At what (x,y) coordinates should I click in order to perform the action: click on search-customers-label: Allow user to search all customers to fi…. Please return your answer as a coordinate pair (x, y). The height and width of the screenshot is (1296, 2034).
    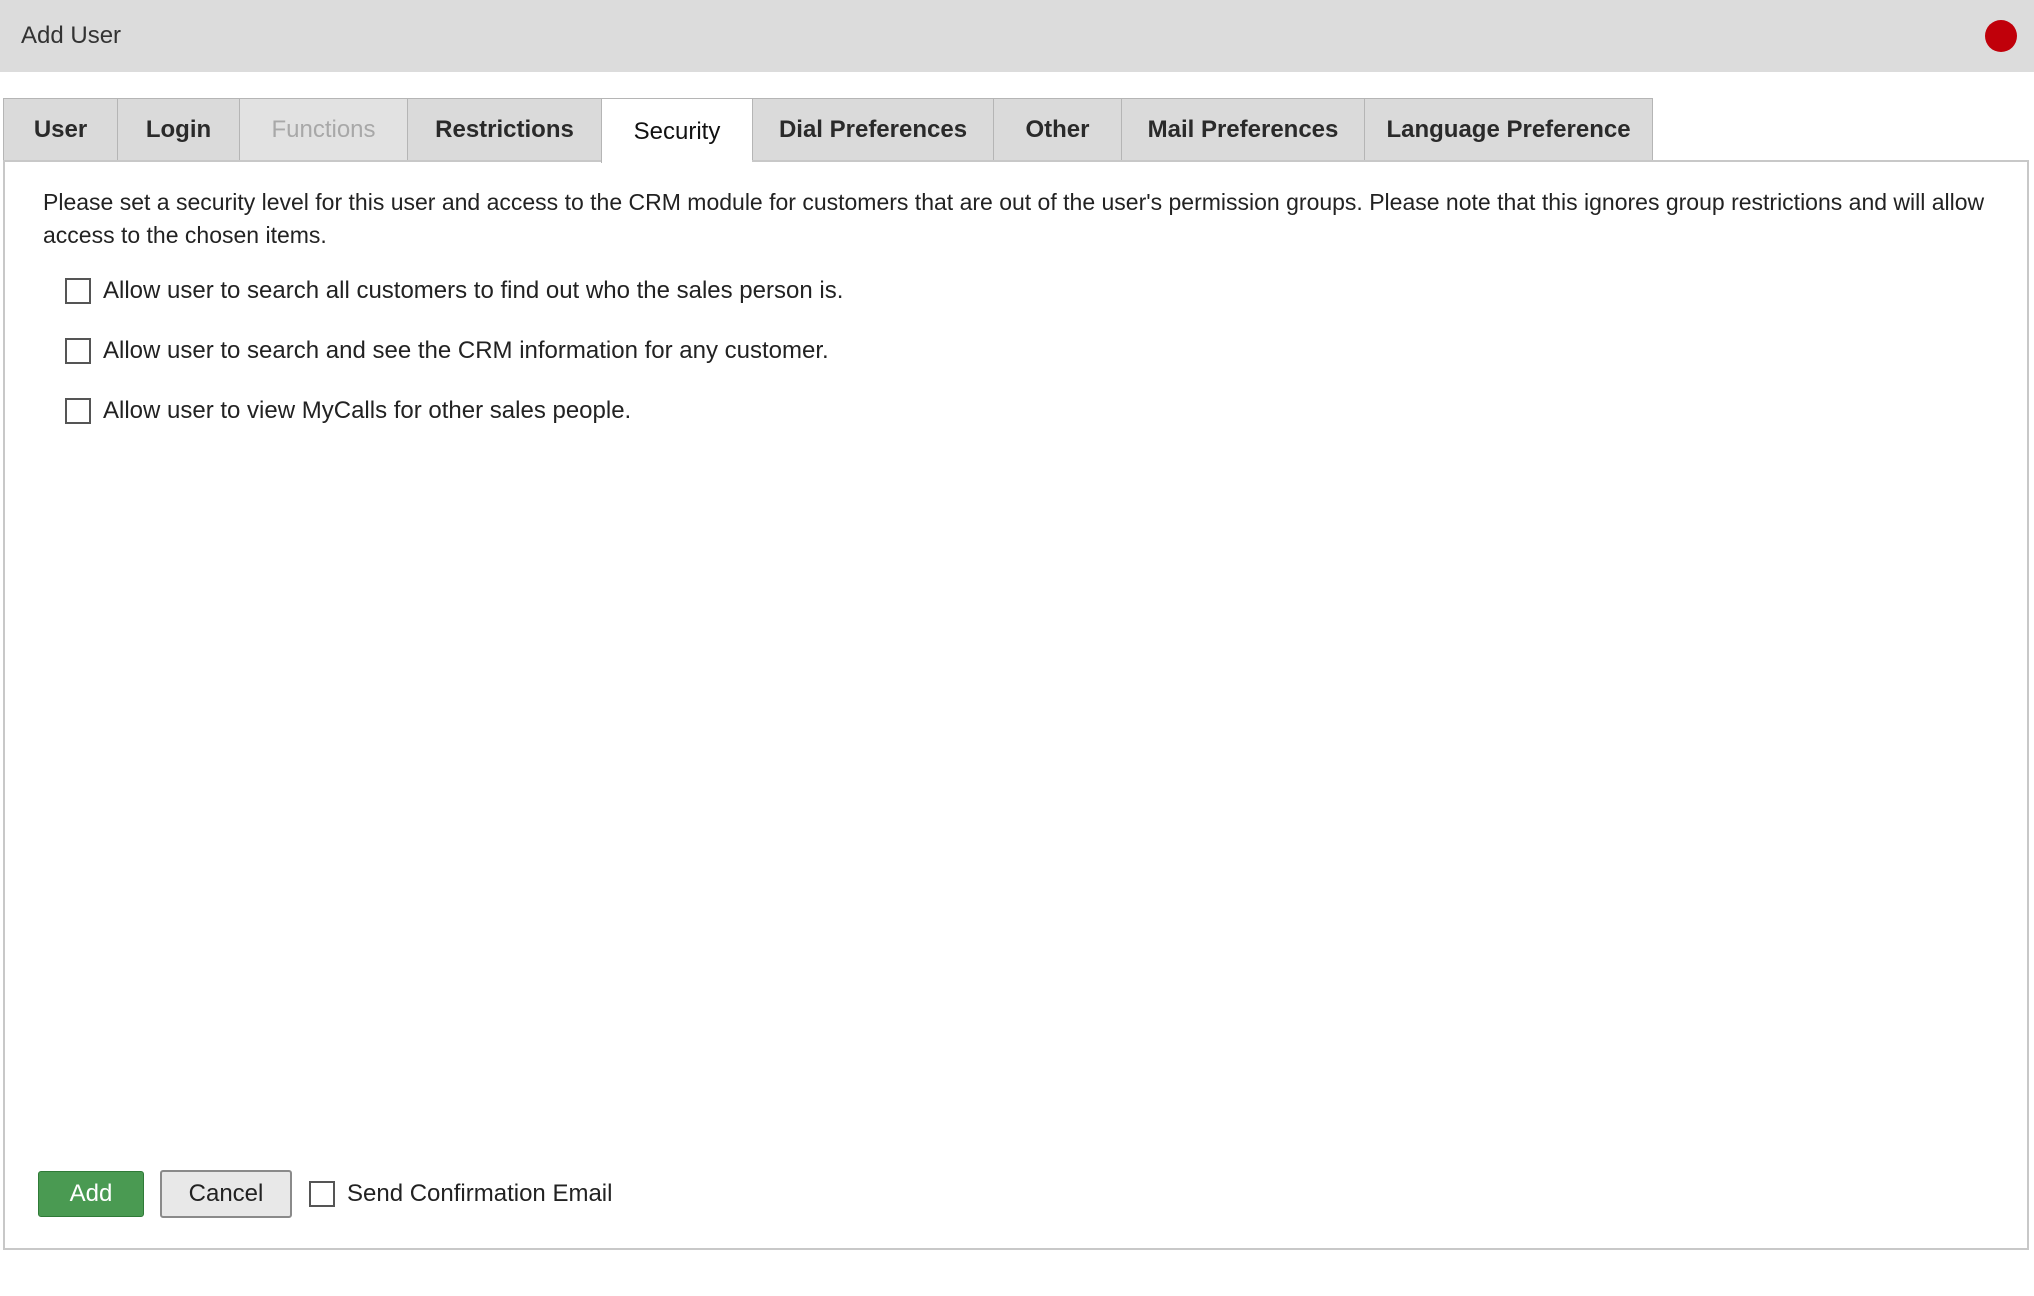
    Looking at the image, I should click on (473, 290).